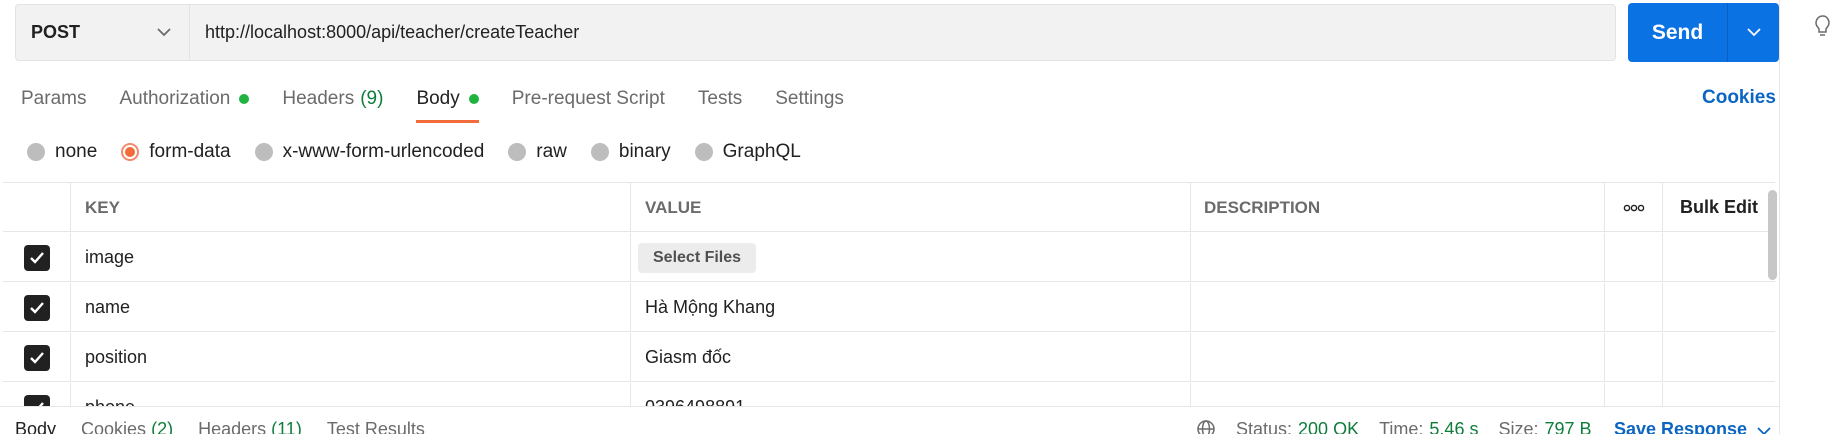 This screenshot has height=434, width=1833. I want to click on radio-label: form-data, so click(190, 151).